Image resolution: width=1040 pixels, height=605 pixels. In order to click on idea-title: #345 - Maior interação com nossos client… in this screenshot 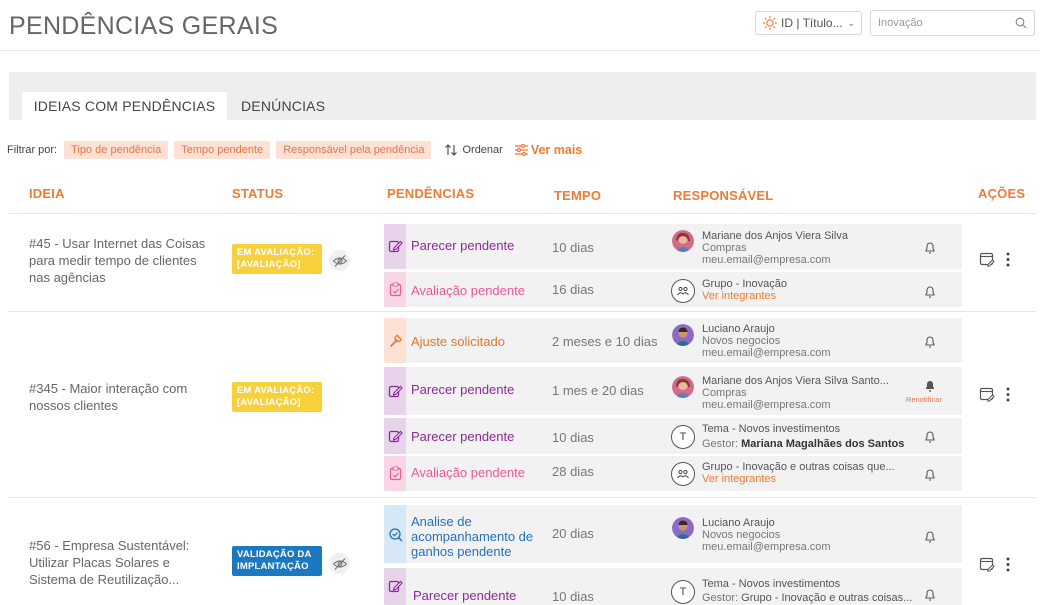, I will do `click(124, 397)`.